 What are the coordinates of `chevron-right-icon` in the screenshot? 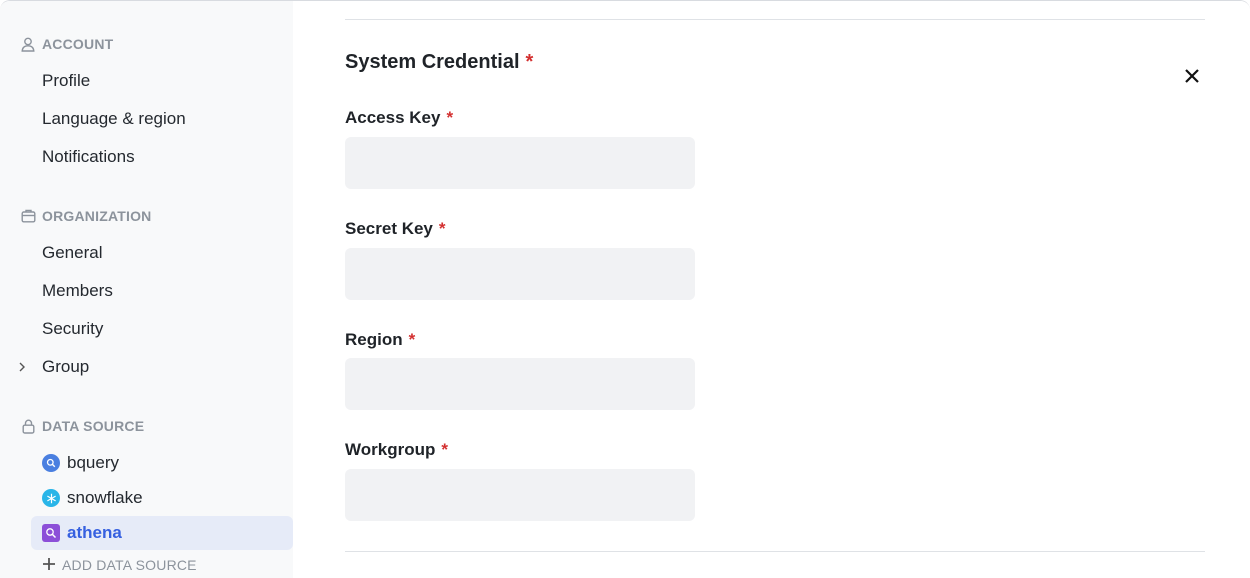 It's located at (22, 367).